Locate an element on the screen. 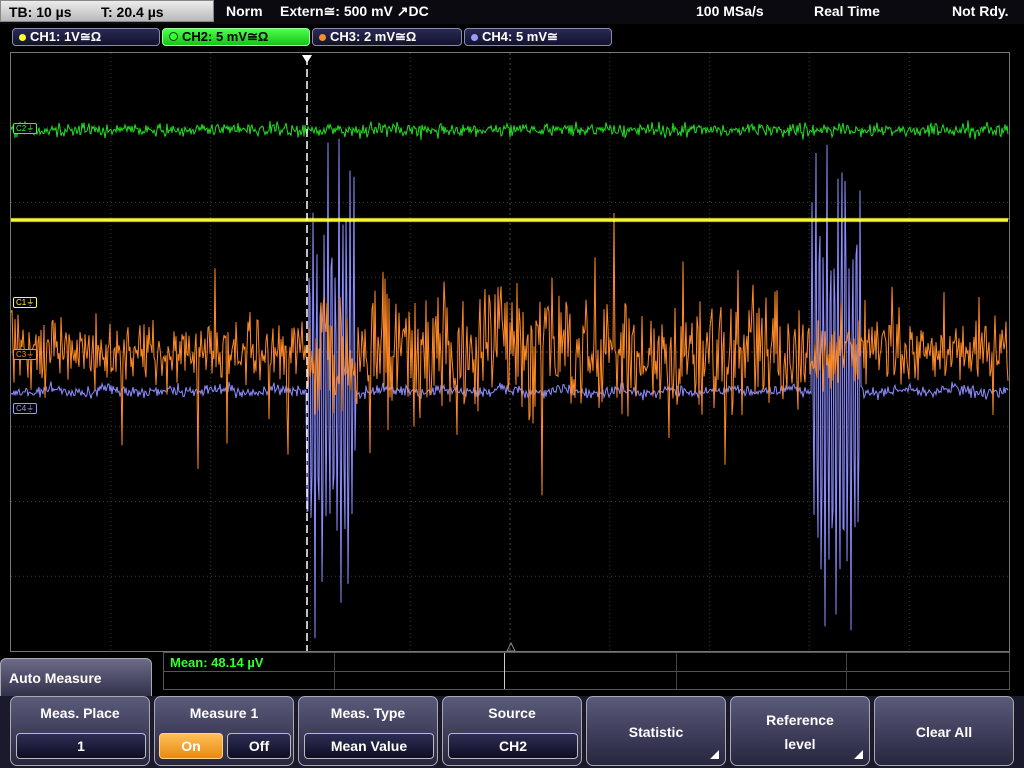  ready-state-label: Not Rdy. is located at coordinates (980, 11).